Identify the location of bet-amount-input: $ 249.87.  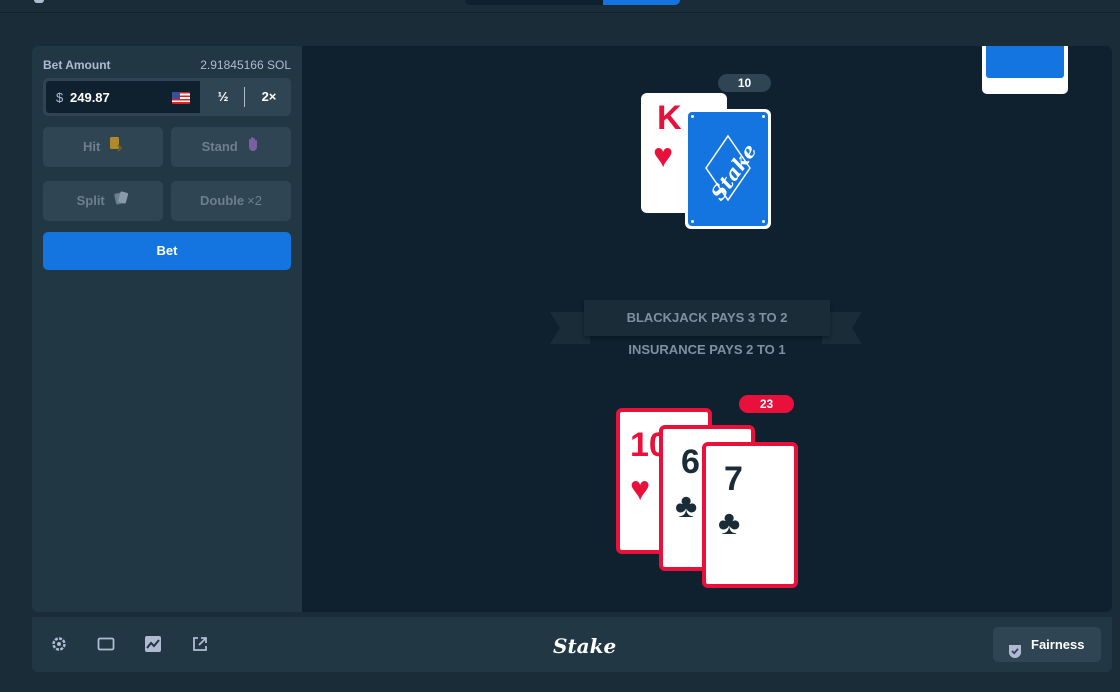
(123, 97).